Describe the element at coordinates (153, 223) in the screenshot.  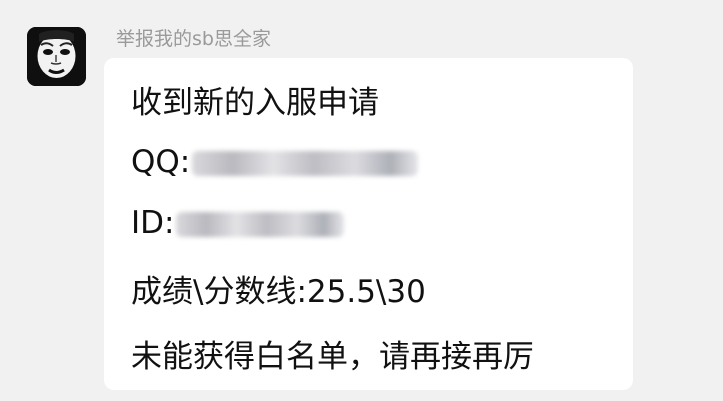
I see `id-label: ID:` at that location.